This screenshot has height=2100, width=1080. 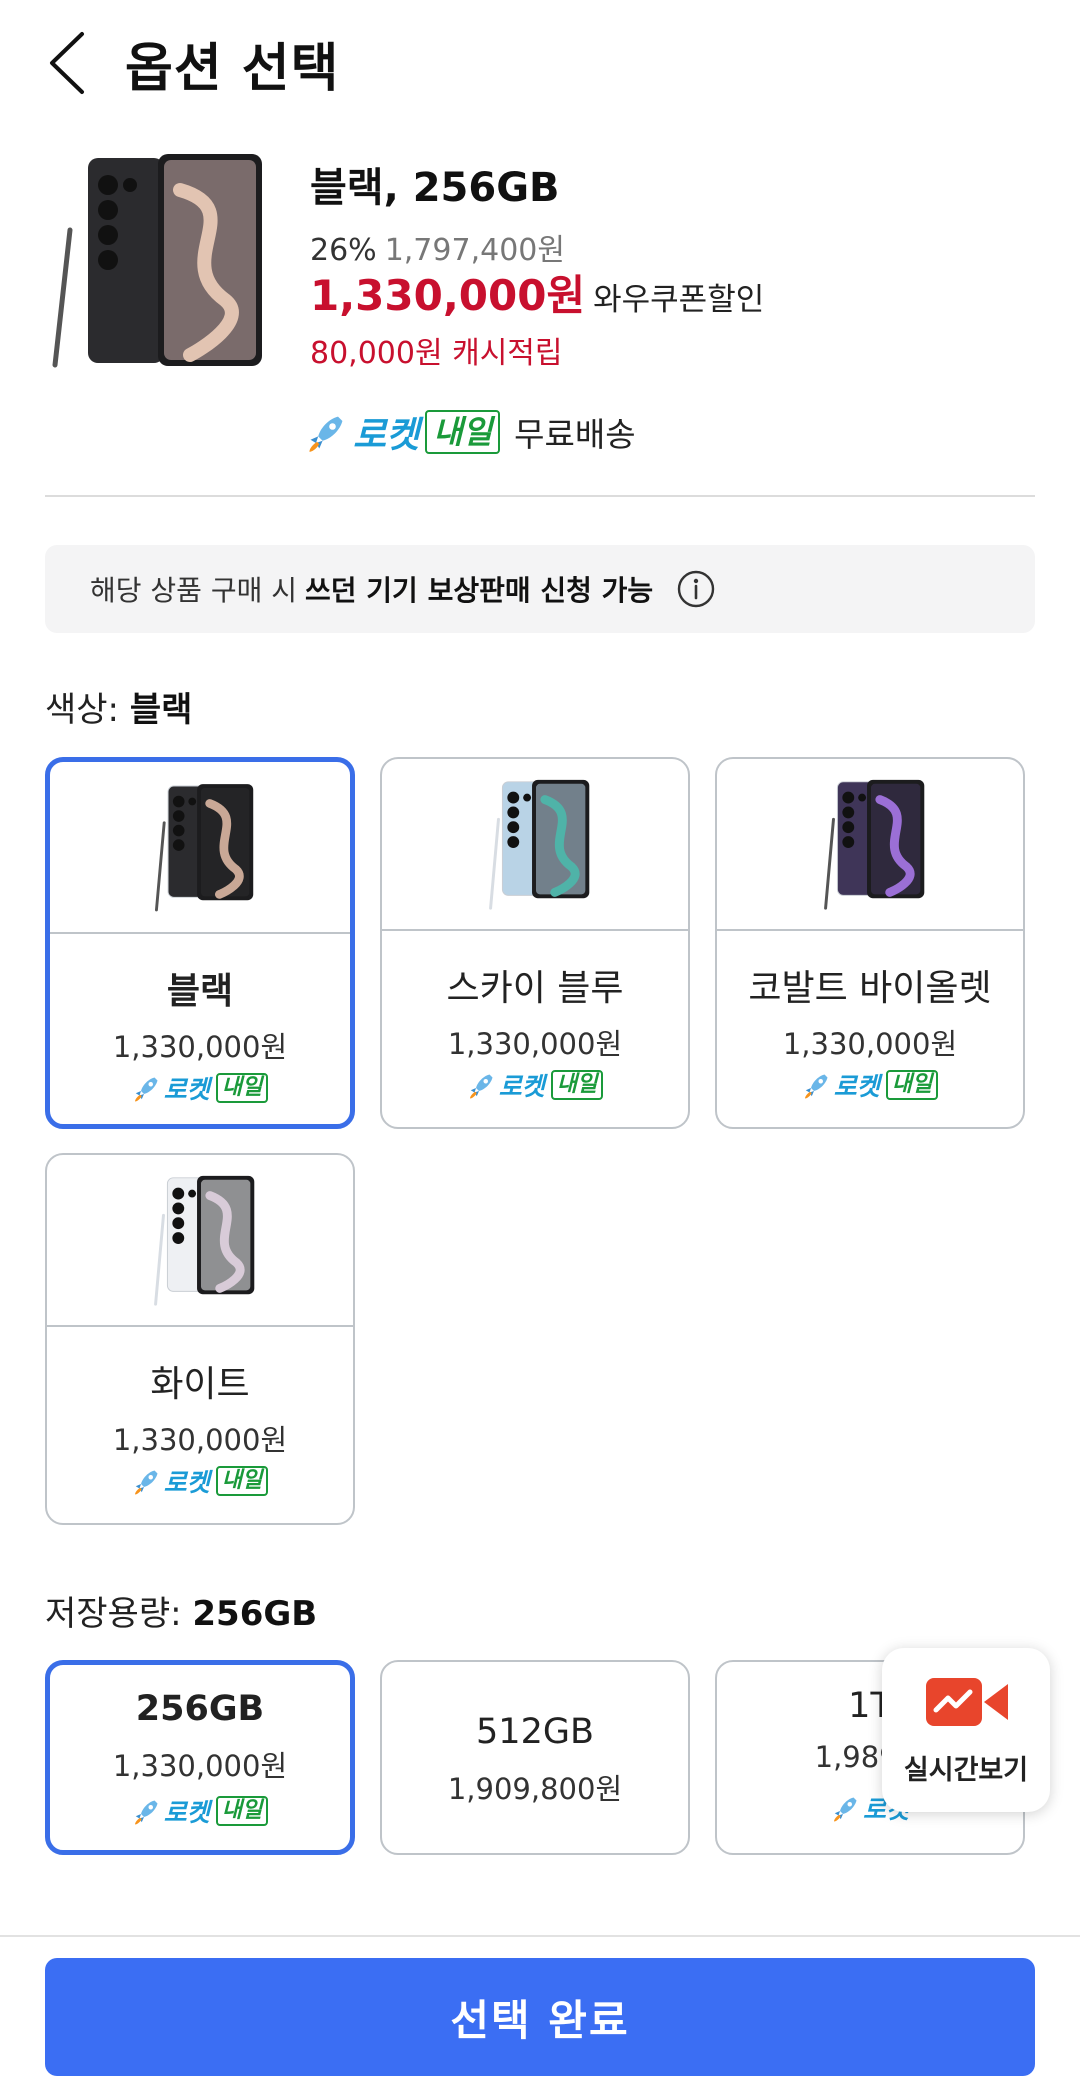 What do you see at coordinates (157, 261) in the screenshot?
I see `product-image` at bounding box center [157, 261].